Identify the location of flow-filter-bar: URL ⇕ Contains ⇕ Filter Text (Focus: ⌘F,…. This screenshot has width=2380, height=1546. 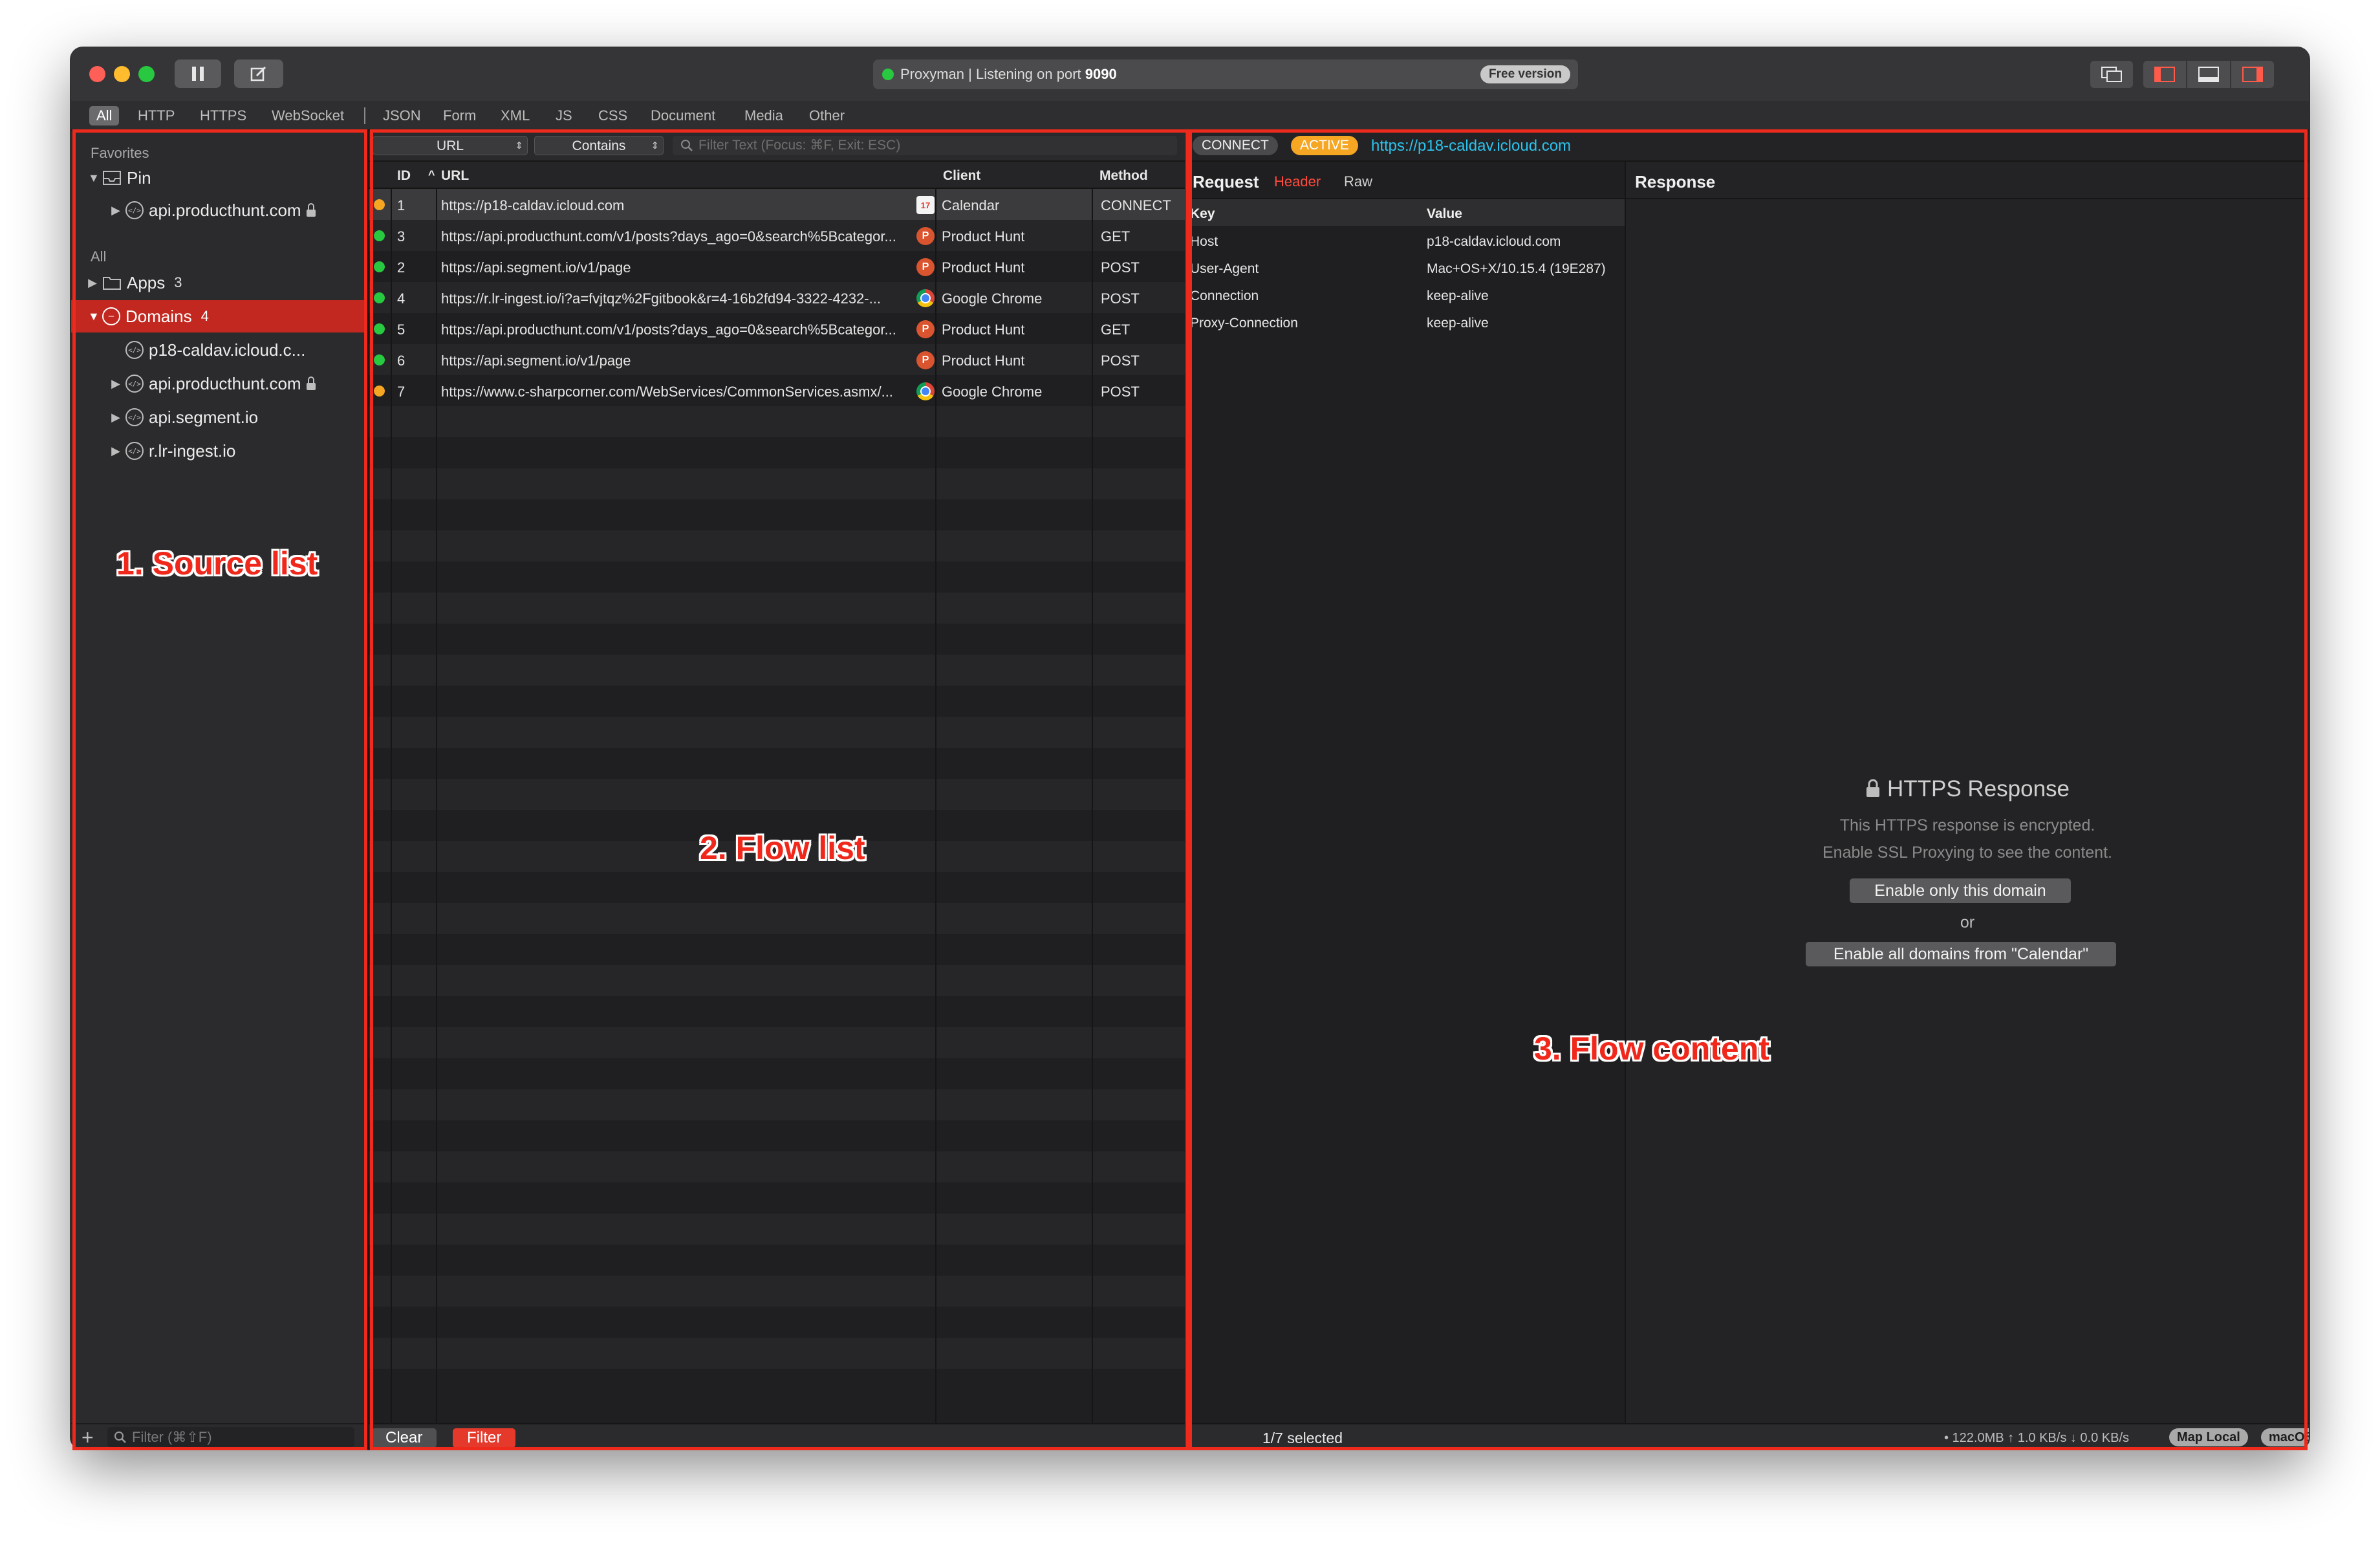
(777, 146).